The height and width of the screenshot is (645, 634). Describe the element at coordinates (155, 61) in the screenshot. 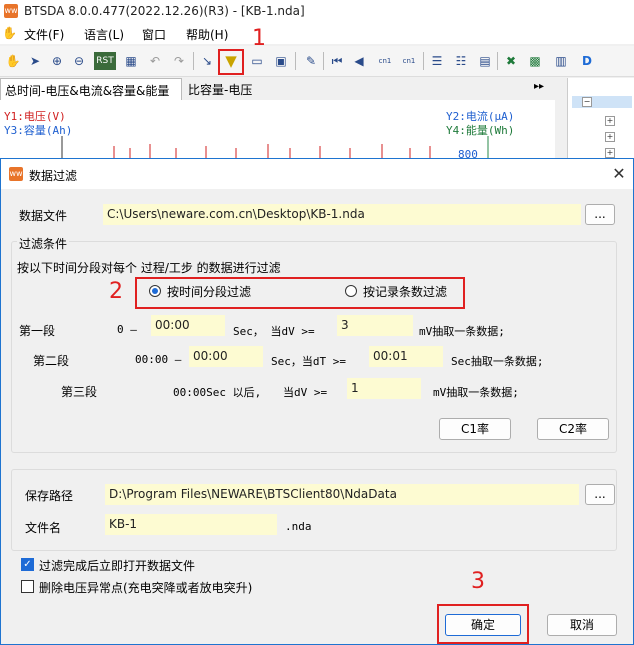

I see `undo-icon: ↶` at that location.